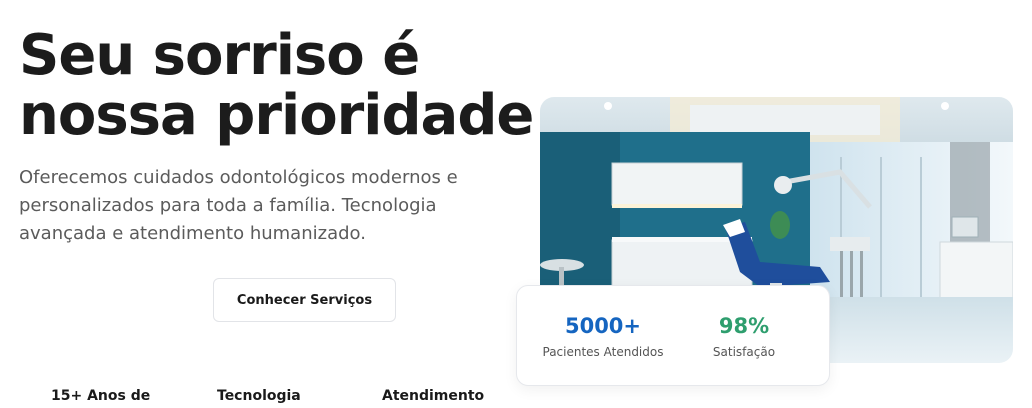 The height and width of the screenshot is (408, 1032). Describe the element at coordinates (219, 55) in the screenshot. I see `hero-headline-line1: Seu sorriso é` at that location.